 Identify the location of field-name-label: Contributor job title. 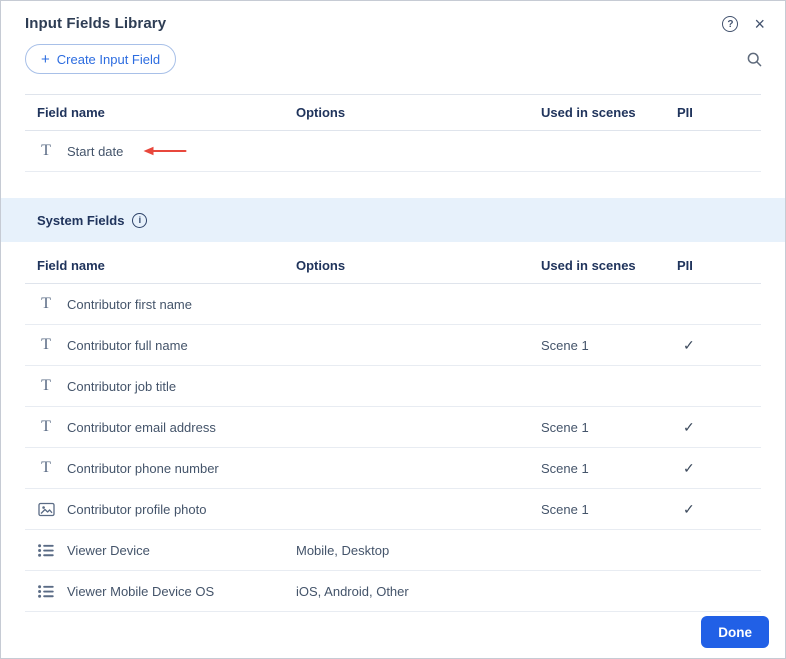
(122, 386).